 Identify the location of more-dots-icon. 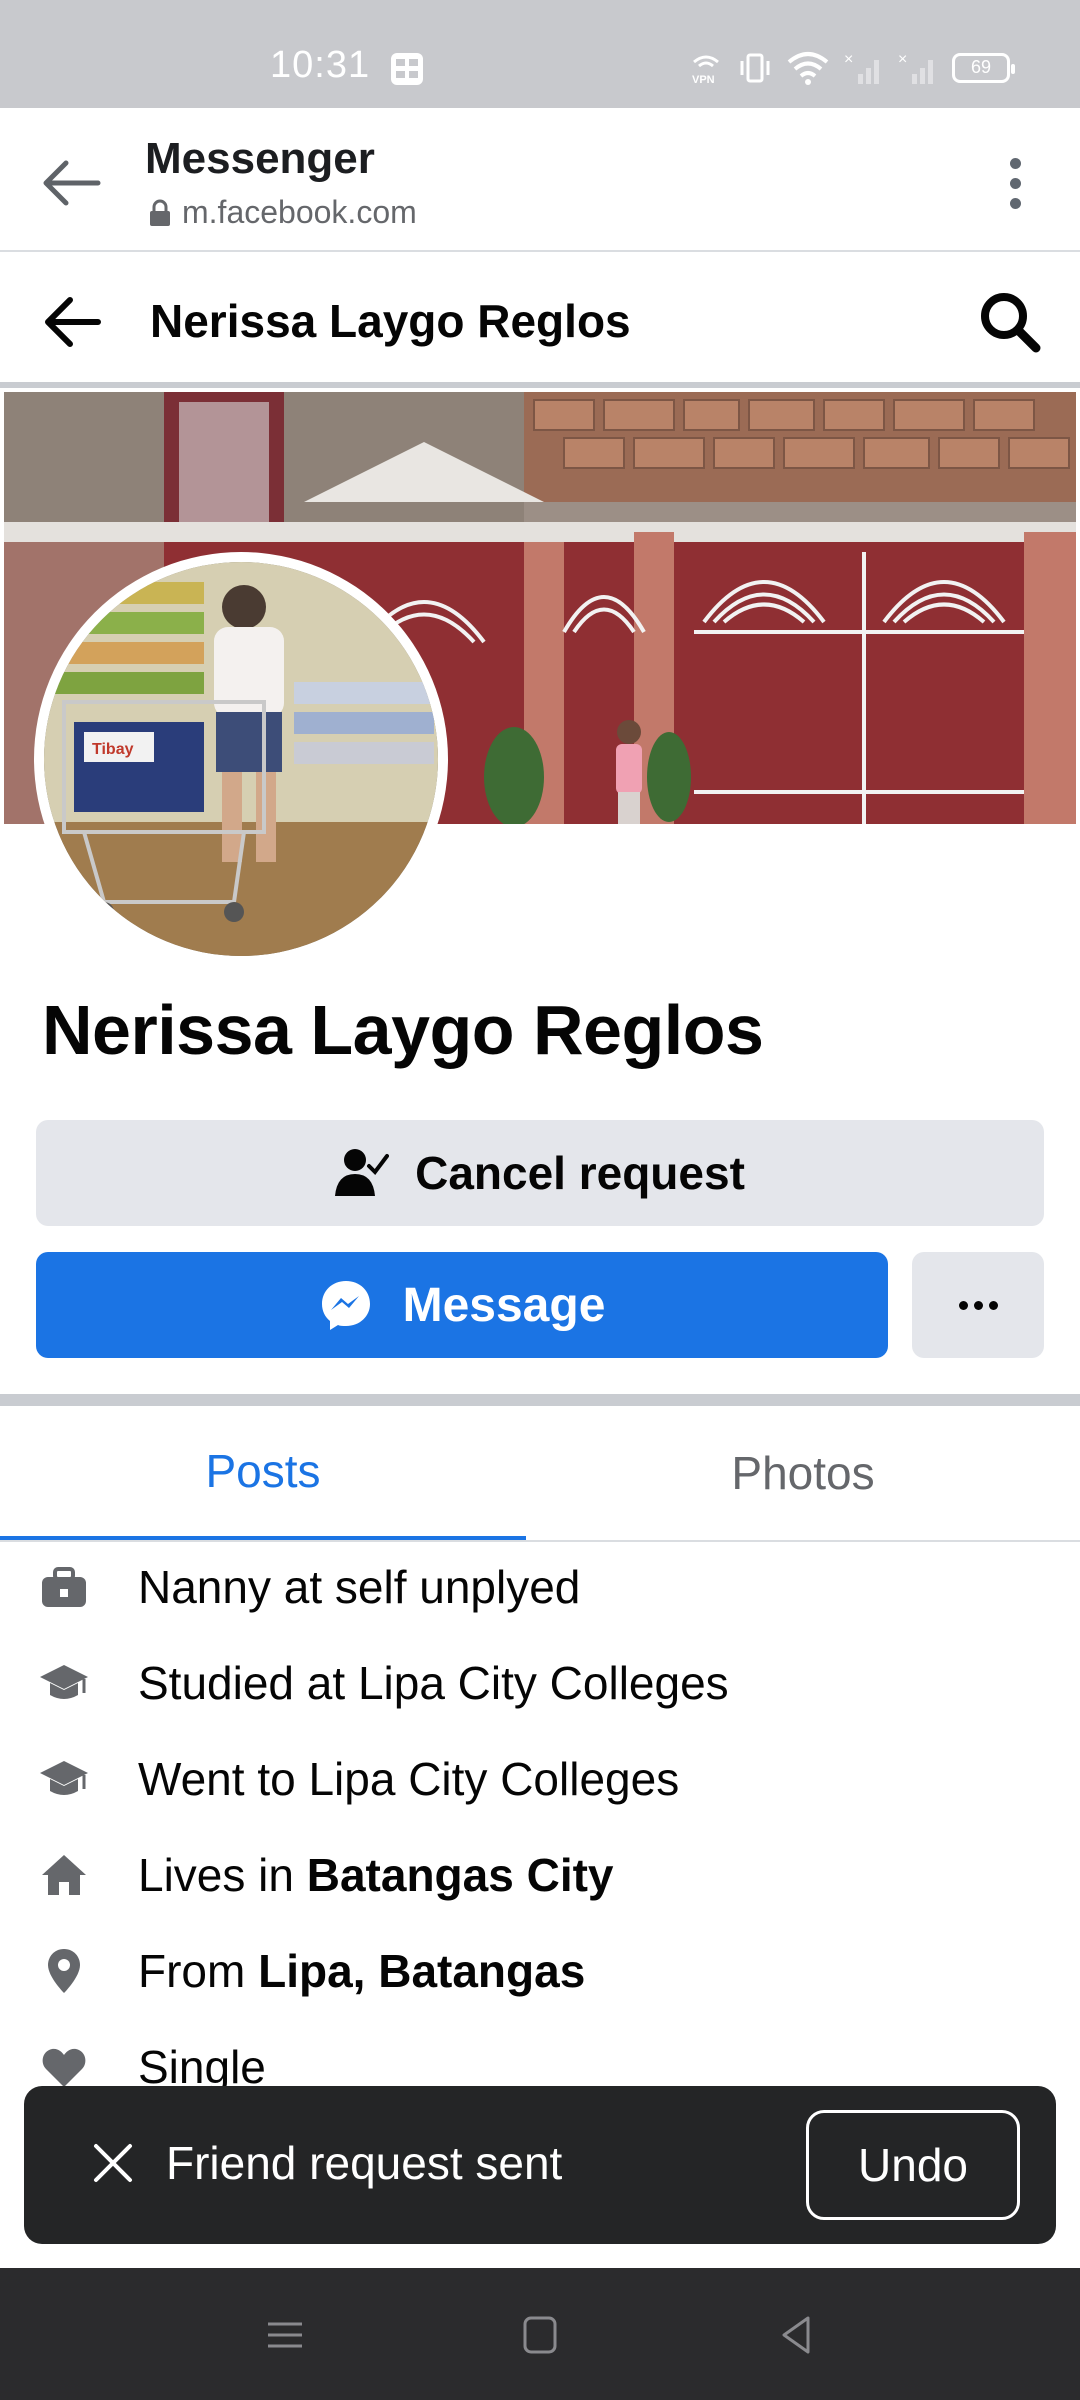
(978, 1305).